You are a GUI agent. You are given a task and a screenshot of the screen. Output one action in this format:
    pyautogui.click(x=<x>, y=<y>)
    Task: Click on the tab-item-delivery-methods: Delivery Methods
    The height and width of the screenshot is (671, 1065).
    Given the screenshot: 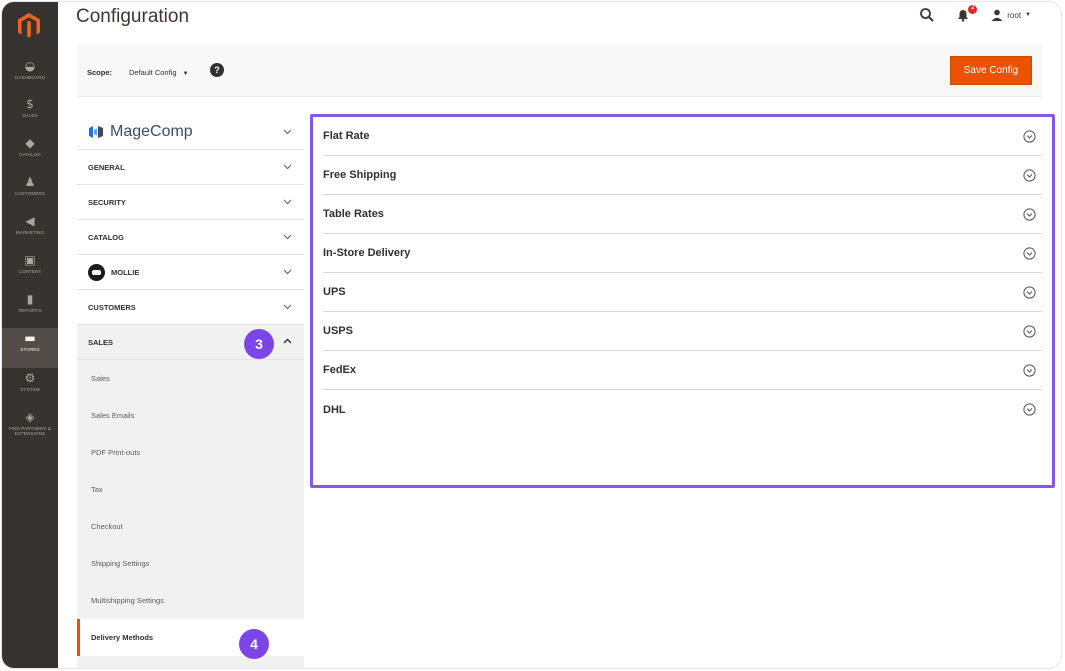 What is the action you would take?
    pyautogui.click(x=190, y=637)
    